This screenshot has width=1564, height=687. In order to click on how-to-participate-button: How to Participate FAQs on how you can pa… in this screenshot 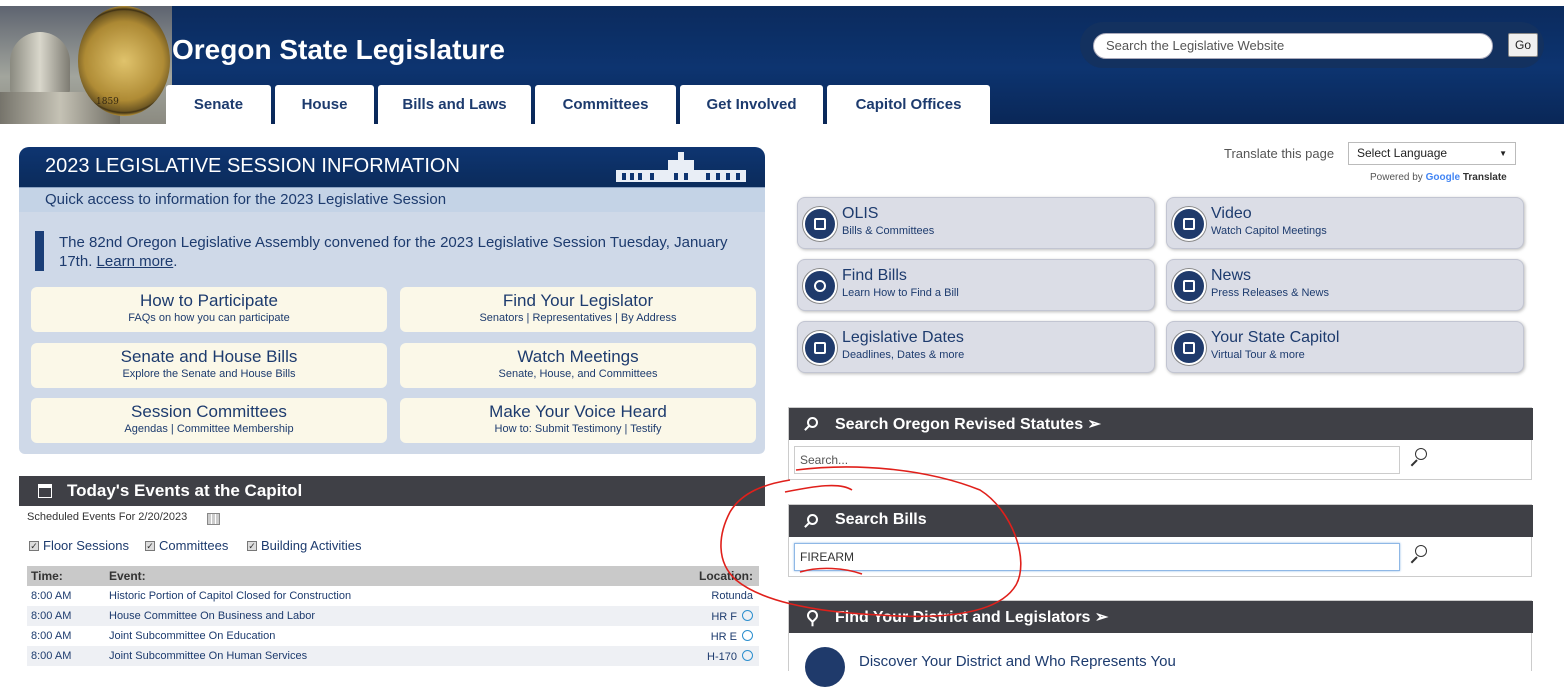, I will do `click(209, 309)`.